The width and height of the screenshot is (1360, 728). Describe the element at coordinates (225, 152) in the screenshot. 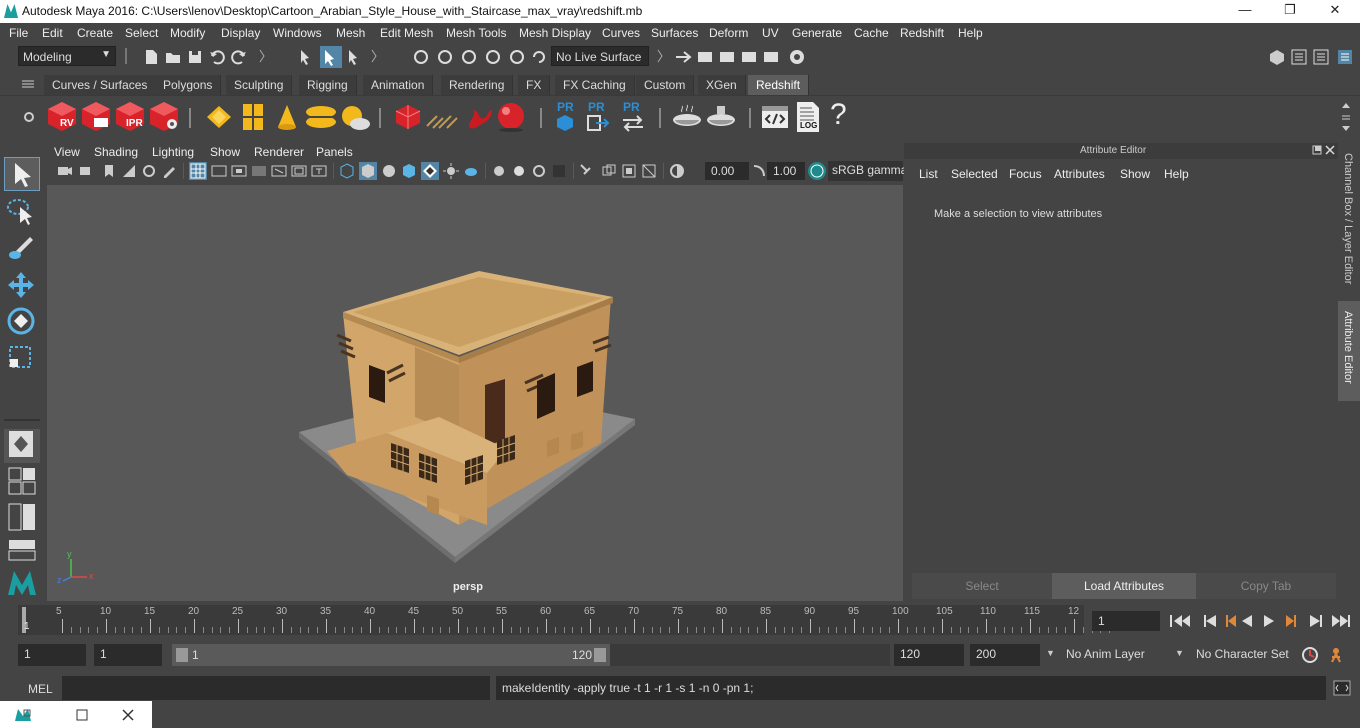

I see `vp-menu-show: Show` at that location.